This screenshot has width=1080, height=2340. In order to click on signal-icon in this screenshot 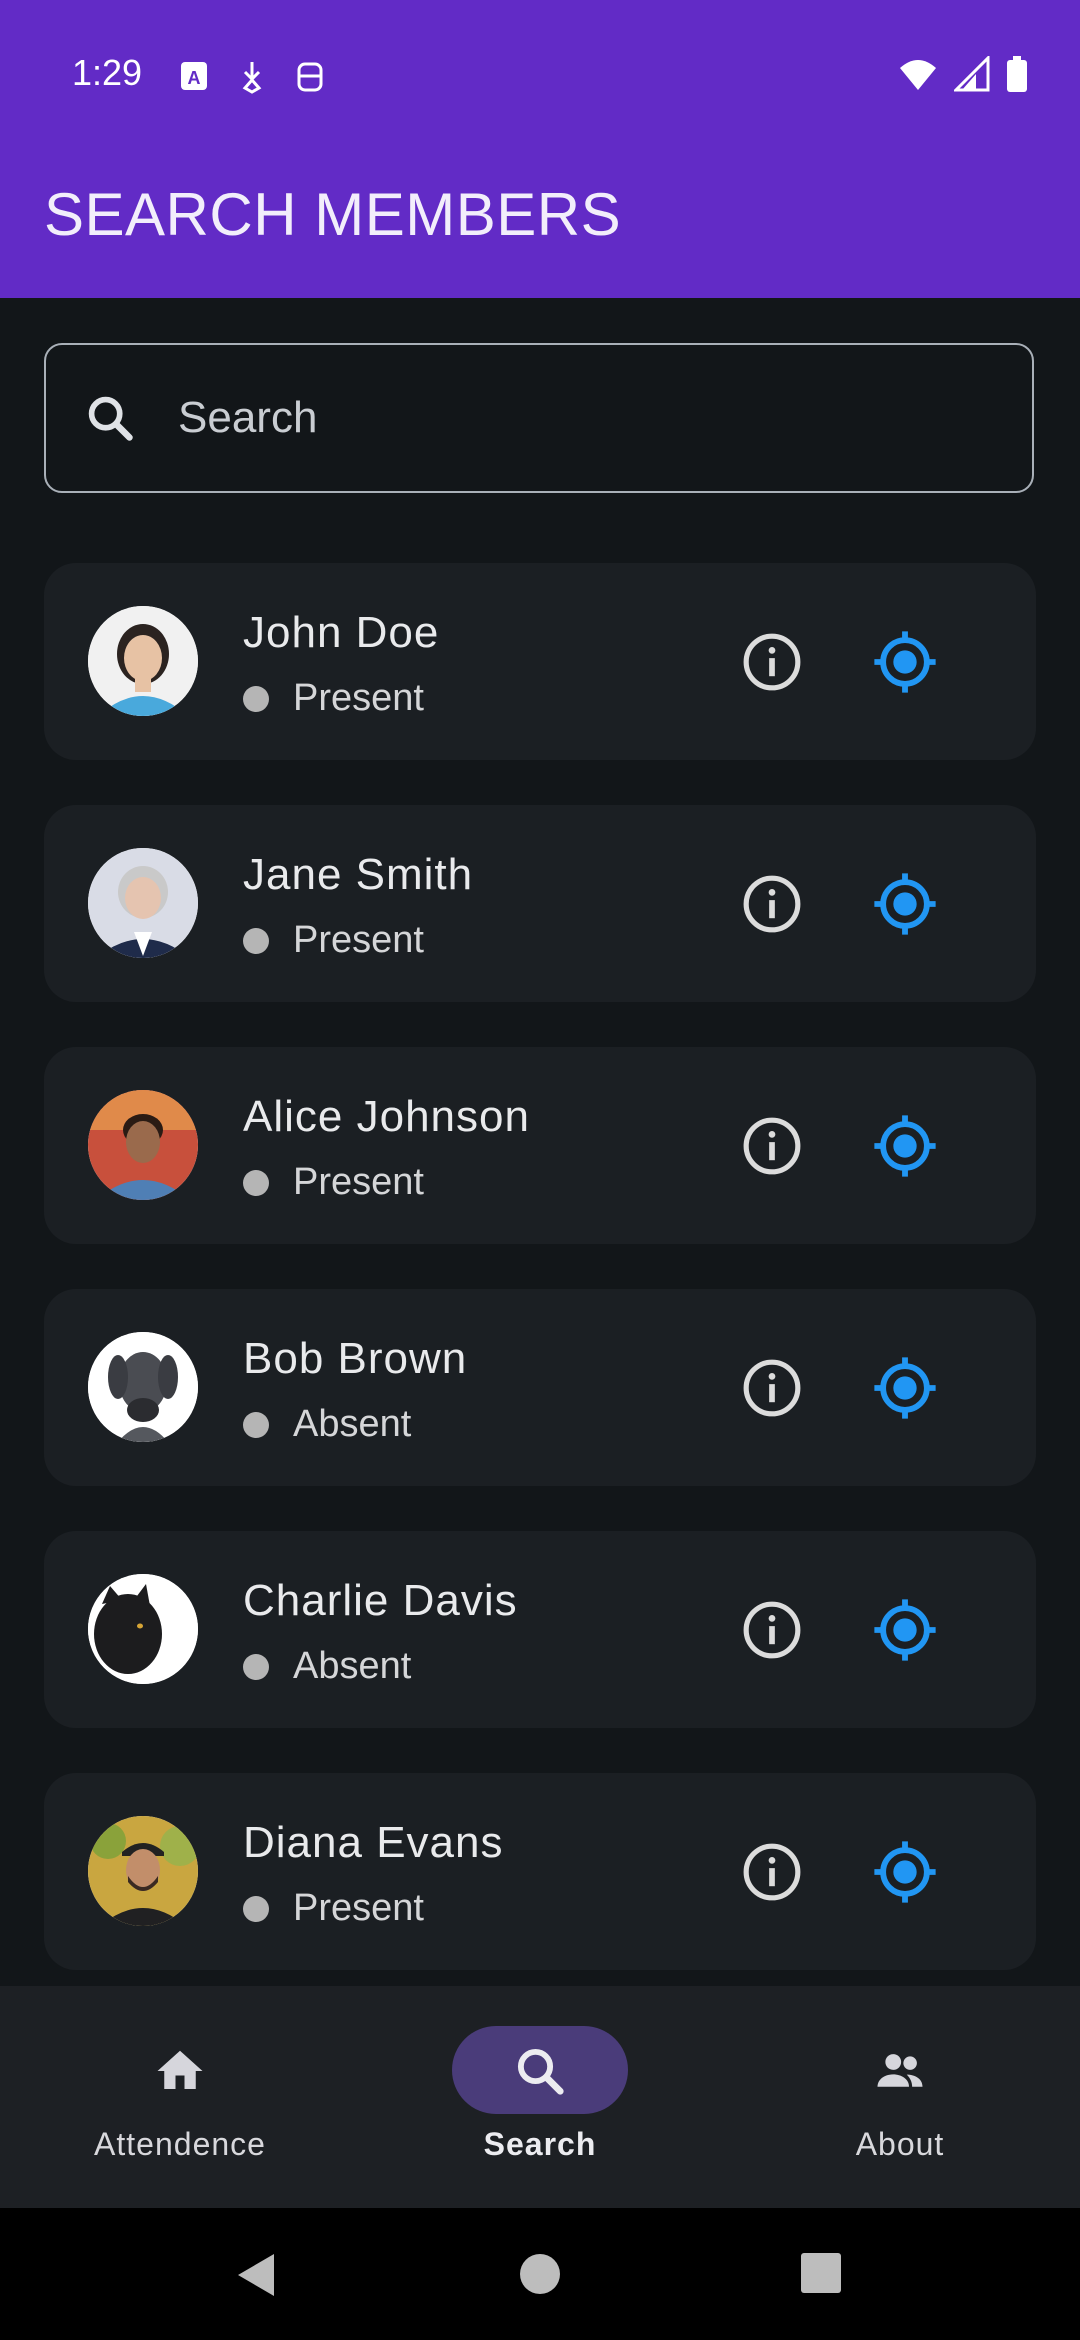, I will do `click(972, 74)`.